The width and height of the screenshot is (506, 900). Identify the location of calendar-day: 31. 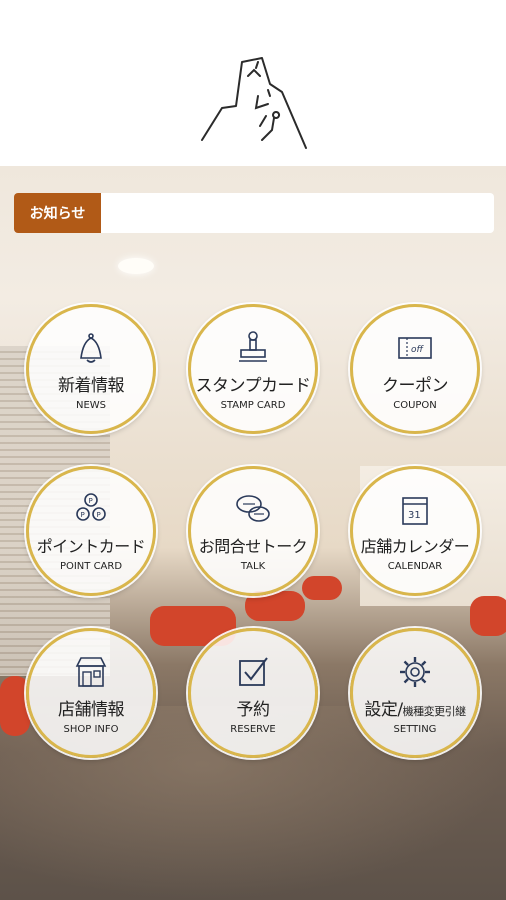
(414, 515).